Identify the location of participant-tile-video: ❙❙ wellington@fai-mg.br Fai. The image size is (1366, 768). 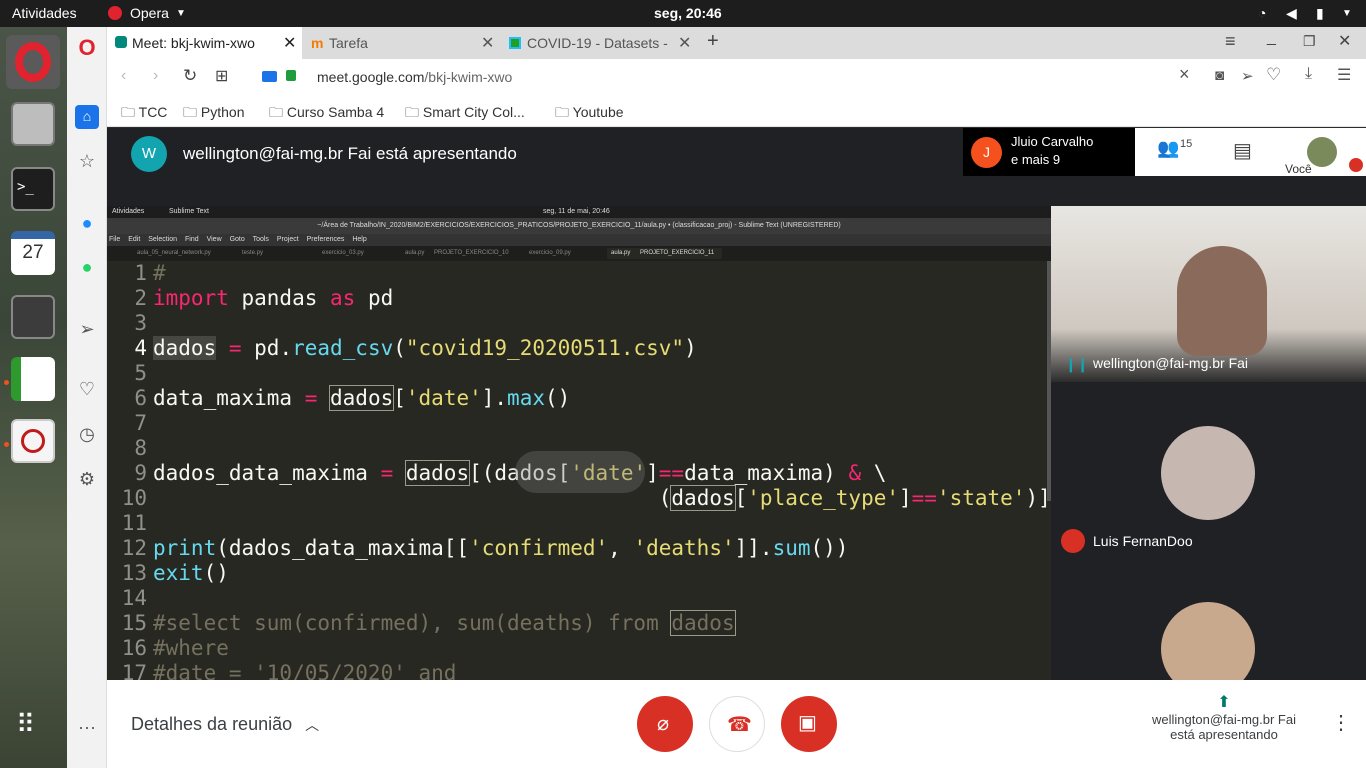
(1208, 294).